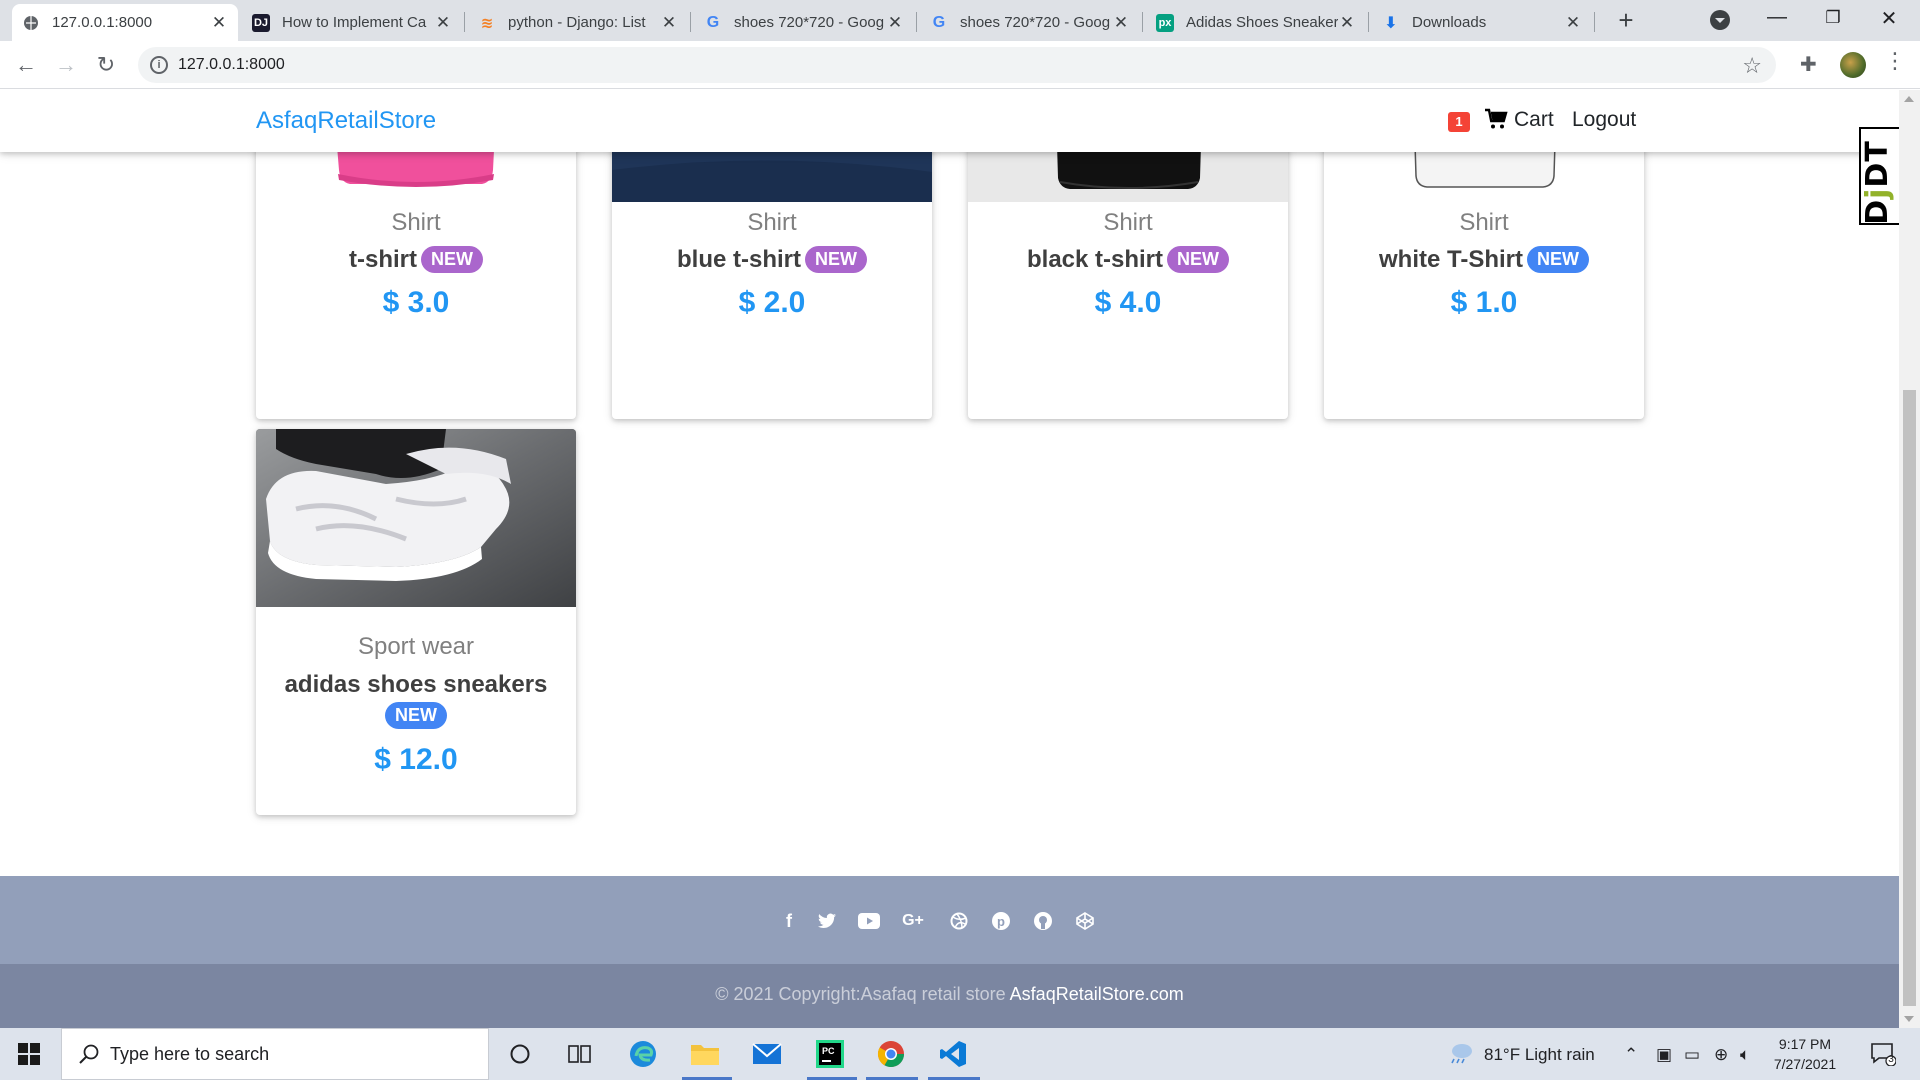 Image resolution: width=1920 pixels, height=1080 pixels. I want to click on django-debug-toolbar-handle: DjDT, so click(1879, 176).